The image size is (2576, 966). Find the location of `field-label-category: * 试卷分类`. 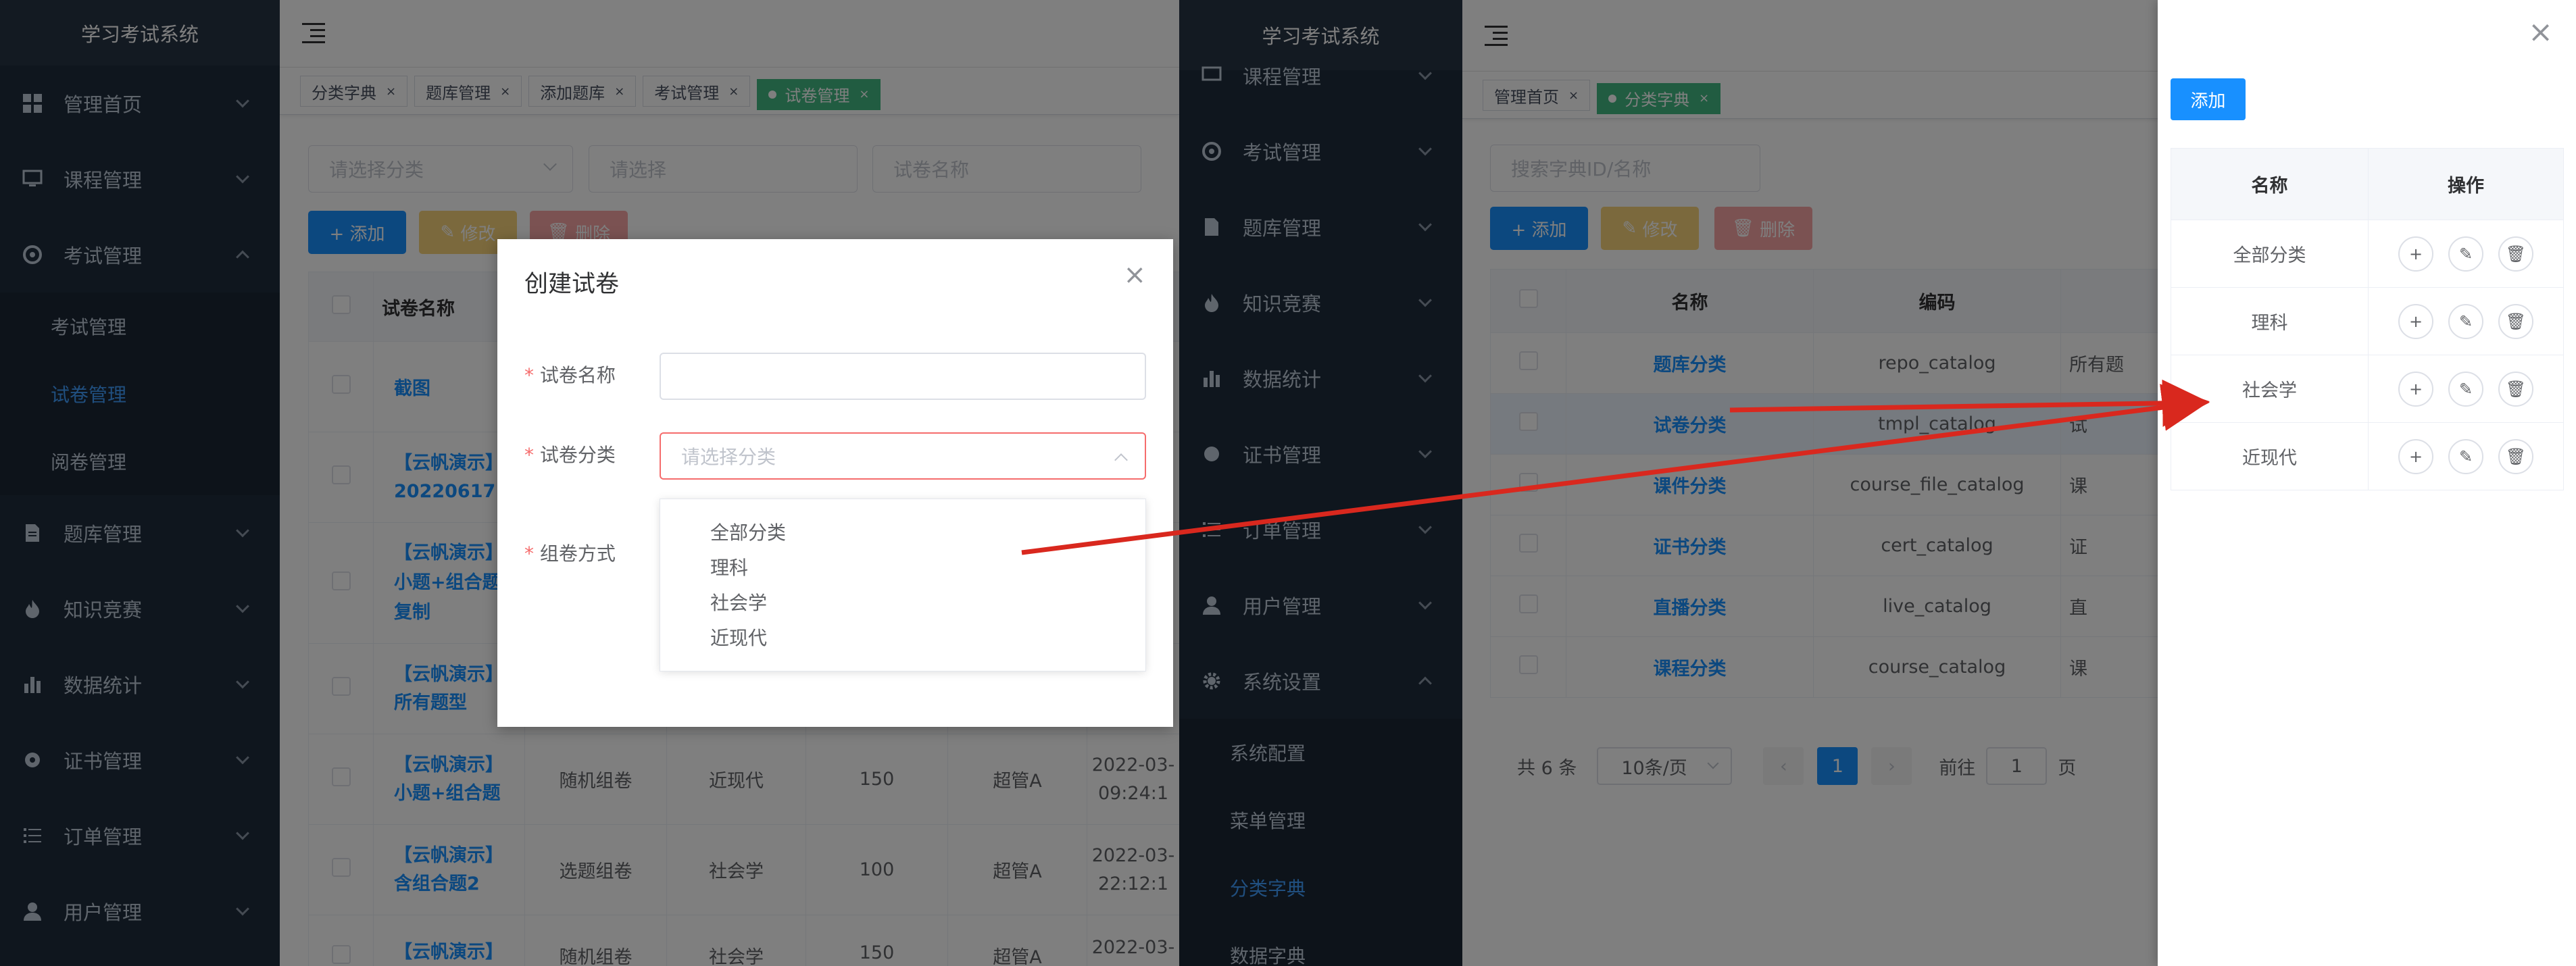

field-label-category: * 试卷分类 is located at coordinates (570, 455).